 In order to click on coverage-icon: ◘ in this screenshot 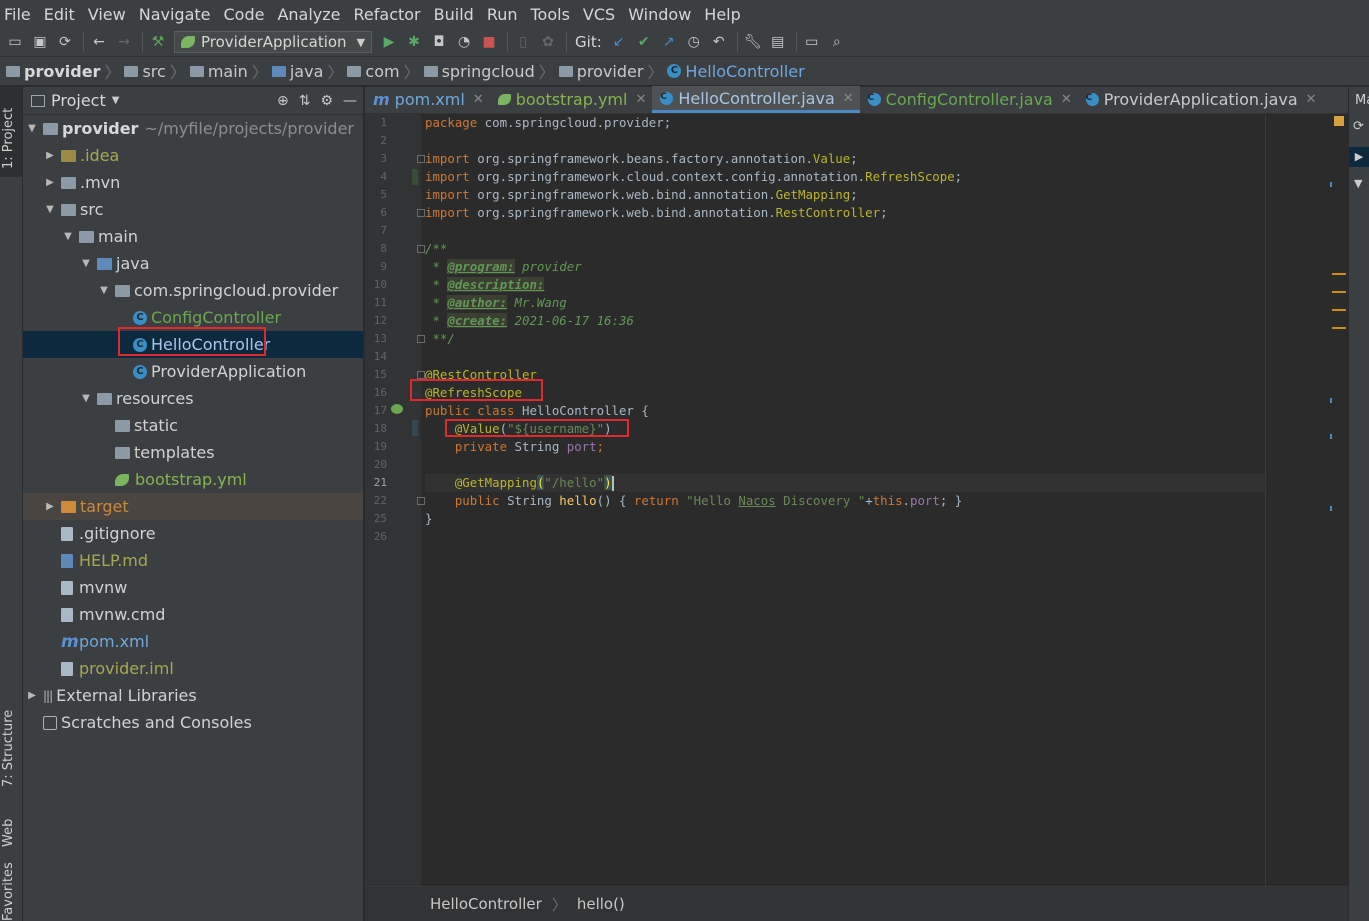, I will do `click(439, 42)`.